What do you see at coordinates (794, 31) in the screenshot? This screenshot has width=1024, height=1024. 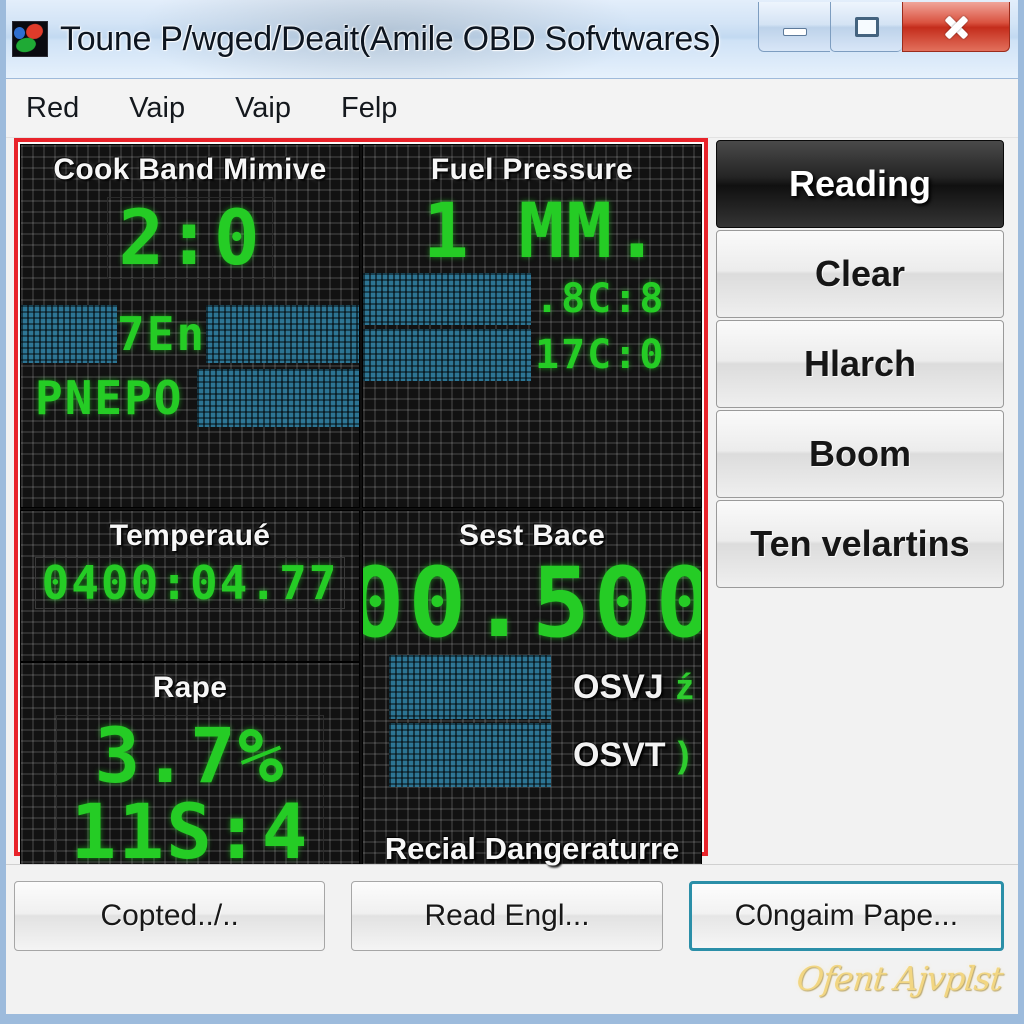 I see `minimize-icon` at bounding box center [794, 31].